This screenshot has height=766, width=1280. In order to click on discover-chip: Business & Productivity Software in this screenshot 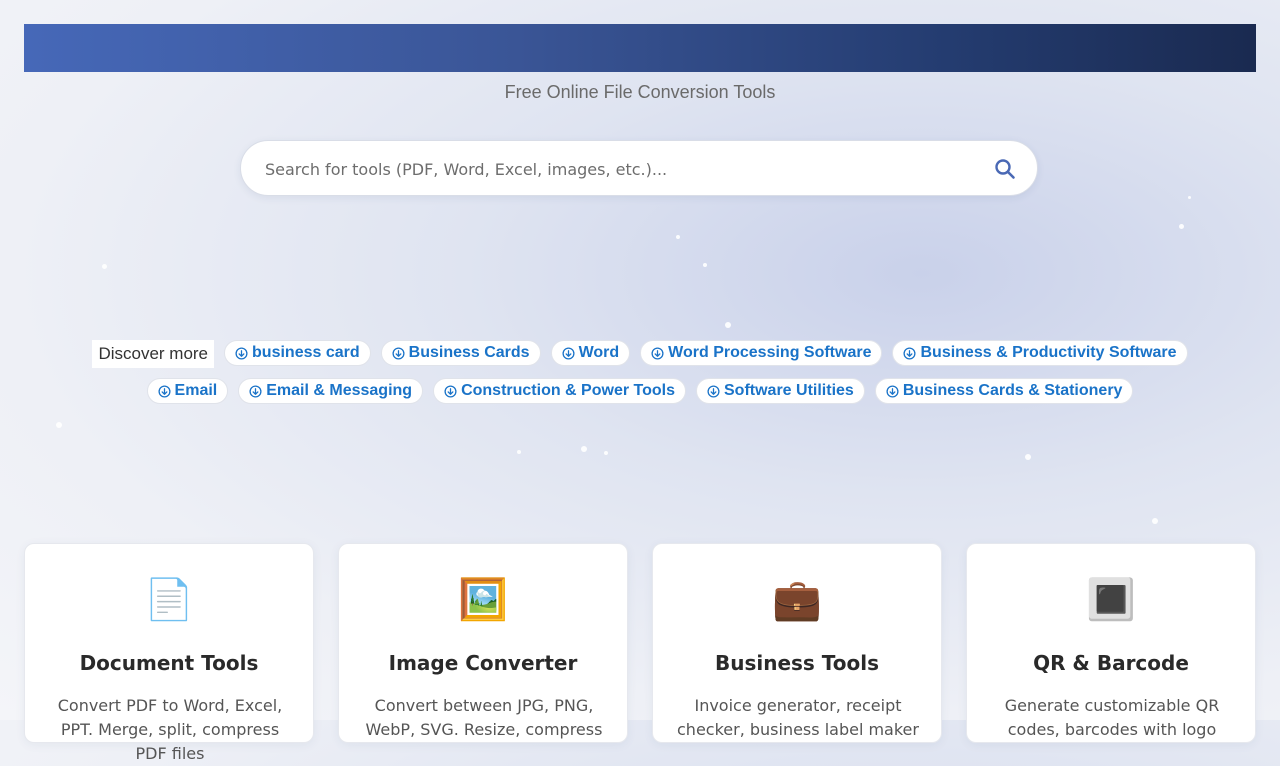, I will do `click(1040, 353)`.